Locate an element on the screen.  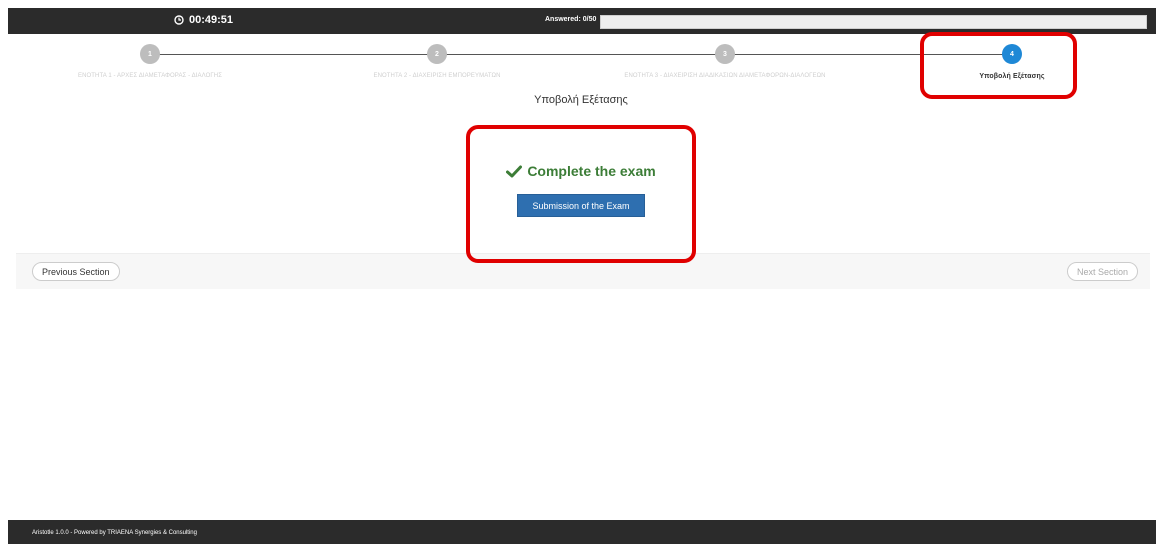
step-label: ΕΝΟΤΗΤΑ 2 - ΔΙΑΧΕΙΡΙΣΗ ΕΜΠΟΡΕΥΜΑΤΩΝ is located at coordinates (437, 76).